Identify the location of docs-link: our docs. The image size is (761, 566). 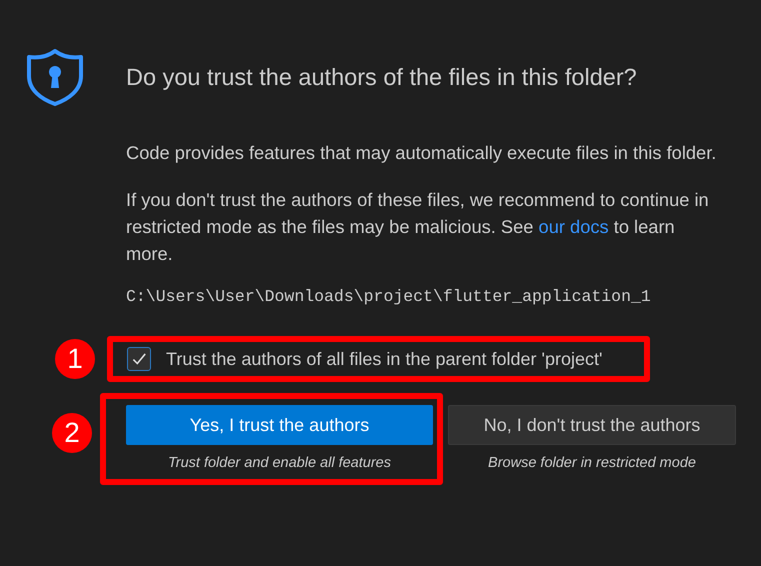
(573, 226).